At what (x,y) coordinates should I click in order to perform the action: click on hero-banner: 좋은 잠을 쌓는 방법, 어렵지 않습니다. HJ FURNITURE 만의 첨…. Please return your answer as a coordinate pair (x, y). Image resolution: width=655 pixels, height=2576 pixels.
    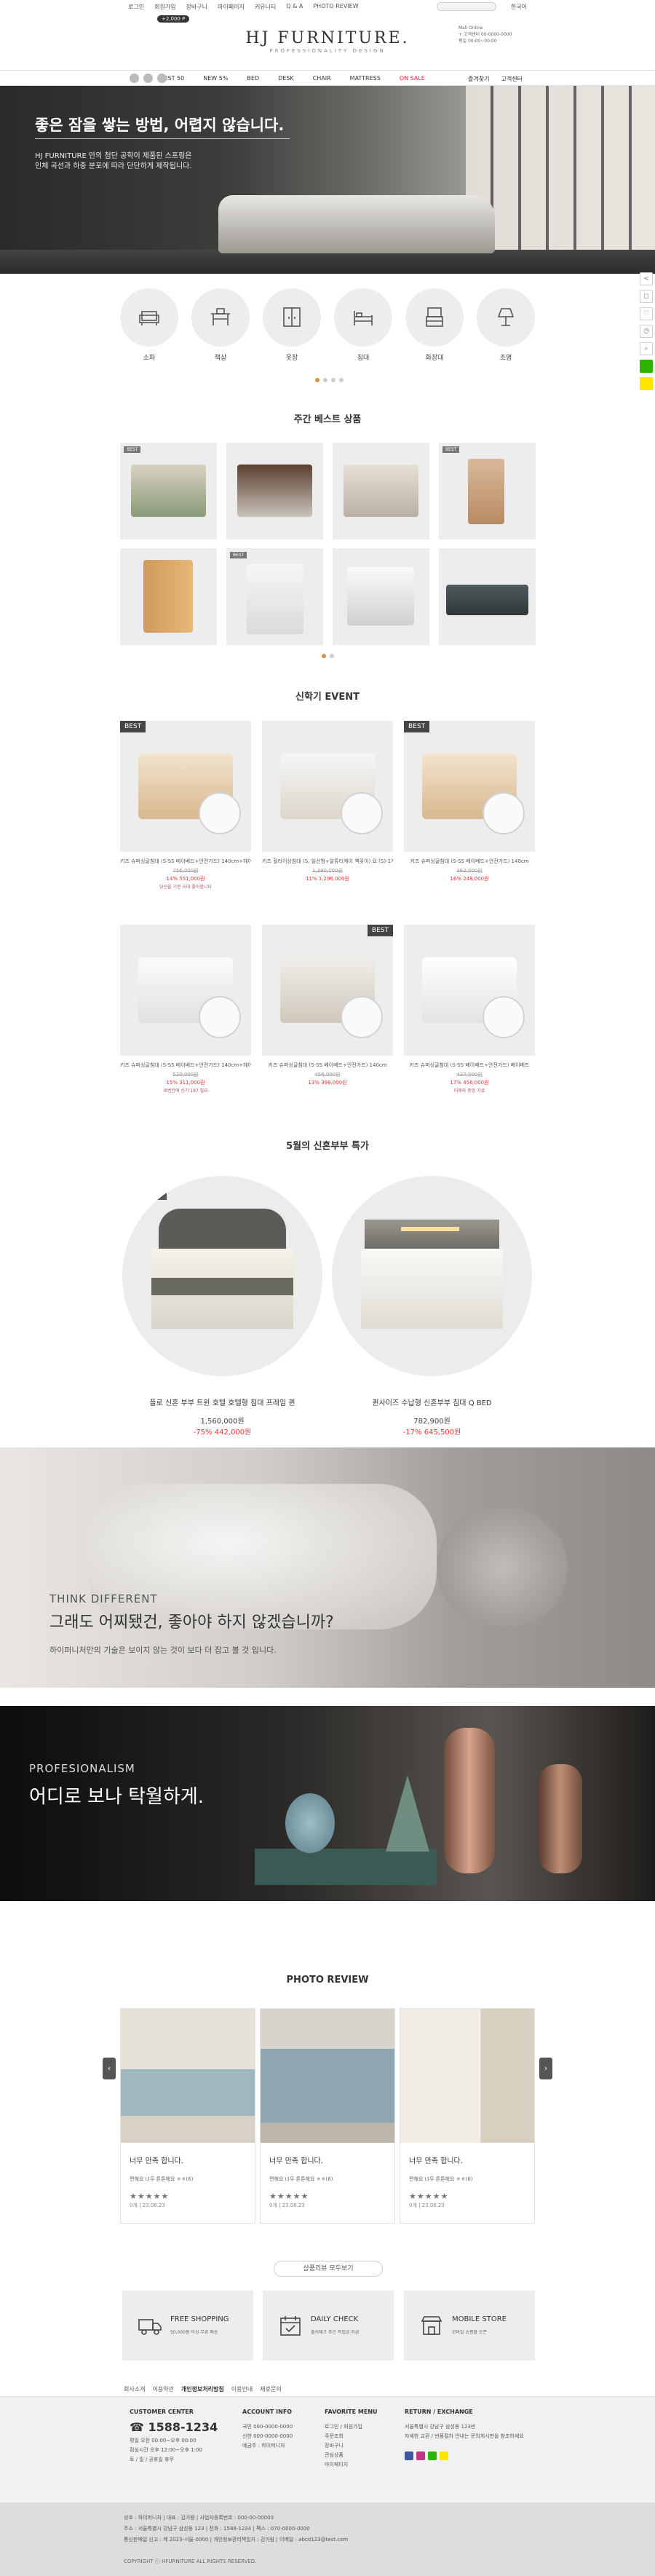
    Looking at the image, I should click on (327, 180).